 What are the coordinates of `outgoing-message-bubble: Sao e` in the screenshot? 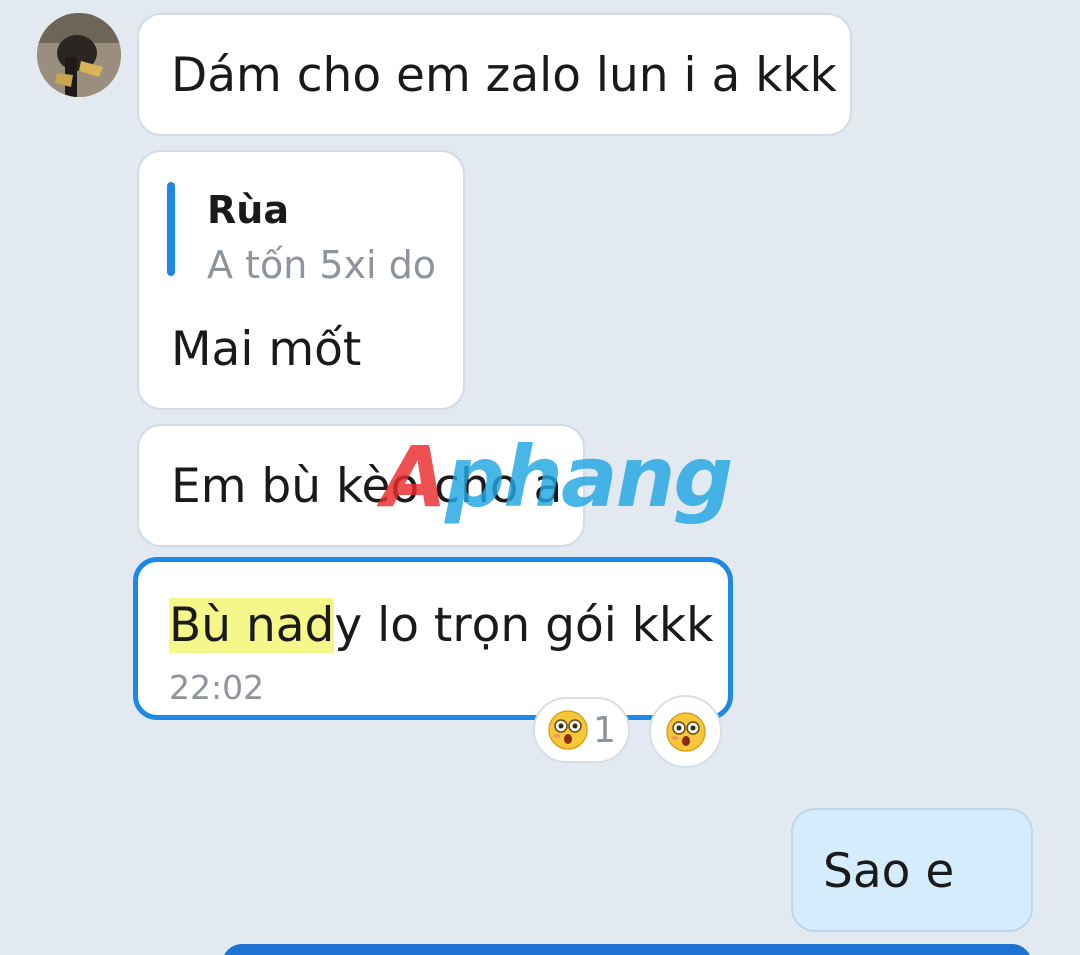 It's located at (912, 870).